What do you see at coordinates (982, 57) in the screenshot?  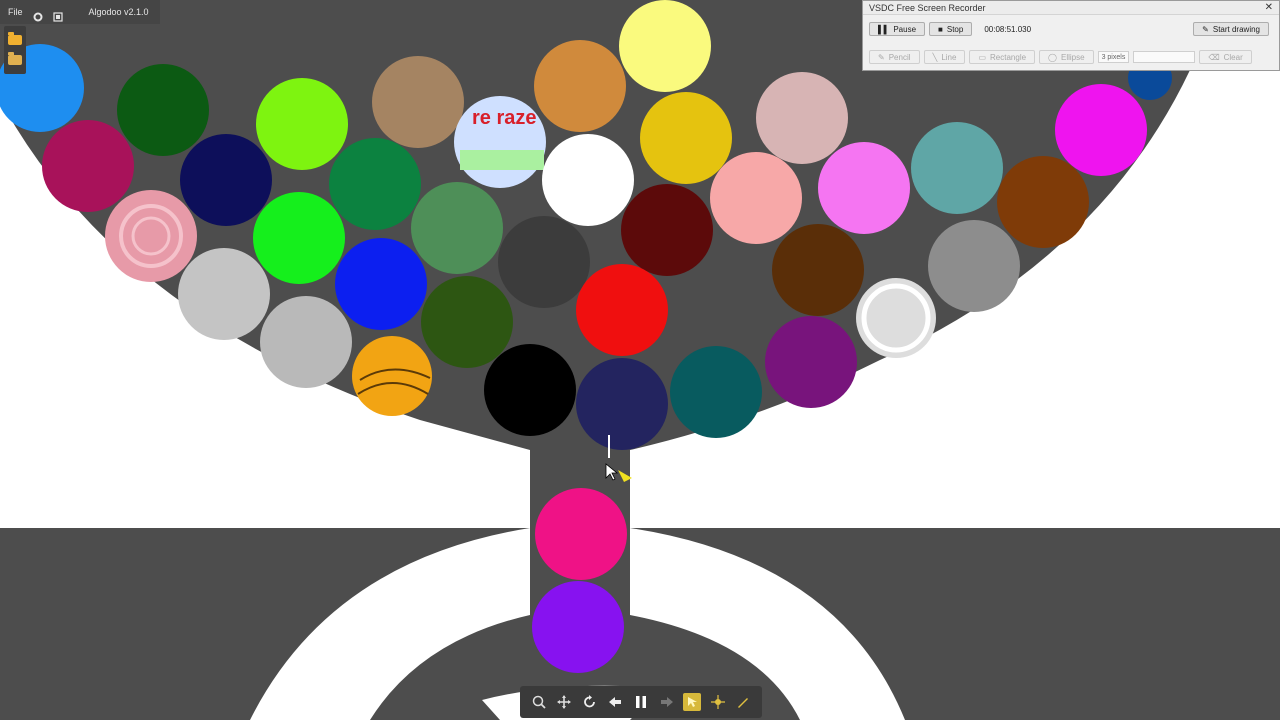 I see `rectangle-icon: ▭` at bounding box center [982, 57].